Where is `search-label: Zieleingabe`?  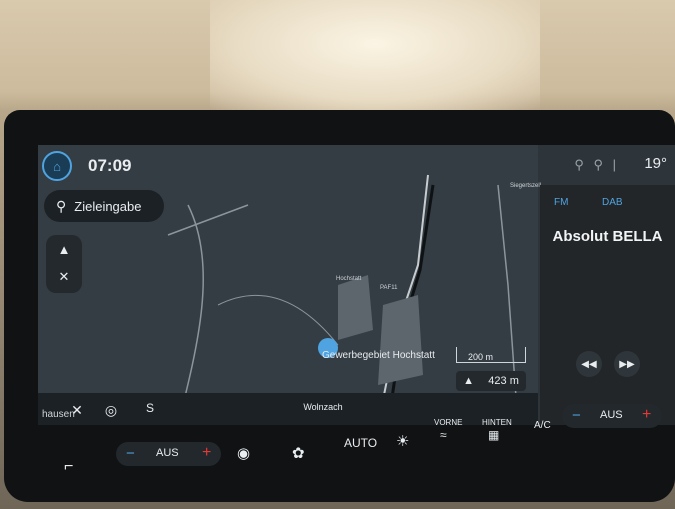
search-label: Zieleingabe is located at coordinates (108, 206).